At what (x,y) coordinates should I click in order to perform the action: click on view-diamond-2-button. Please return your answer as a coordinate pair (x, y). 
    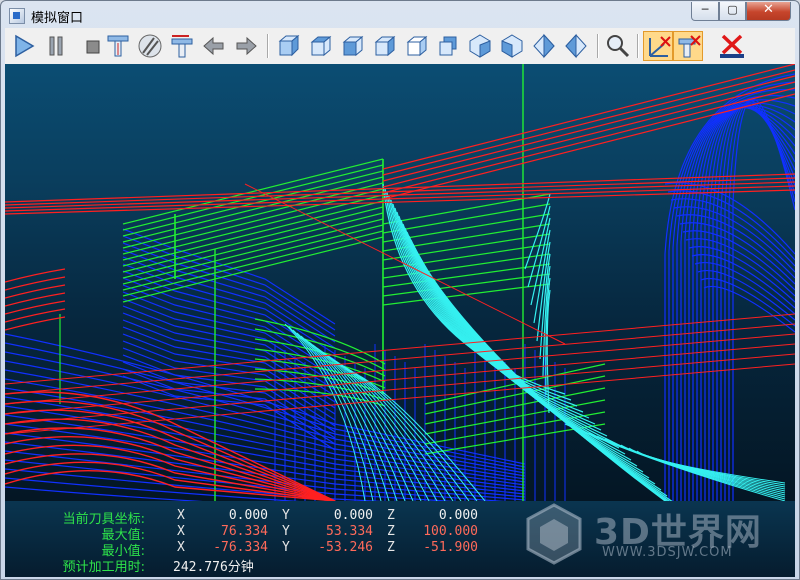
    Looking at the image, I should click on (512, 46).